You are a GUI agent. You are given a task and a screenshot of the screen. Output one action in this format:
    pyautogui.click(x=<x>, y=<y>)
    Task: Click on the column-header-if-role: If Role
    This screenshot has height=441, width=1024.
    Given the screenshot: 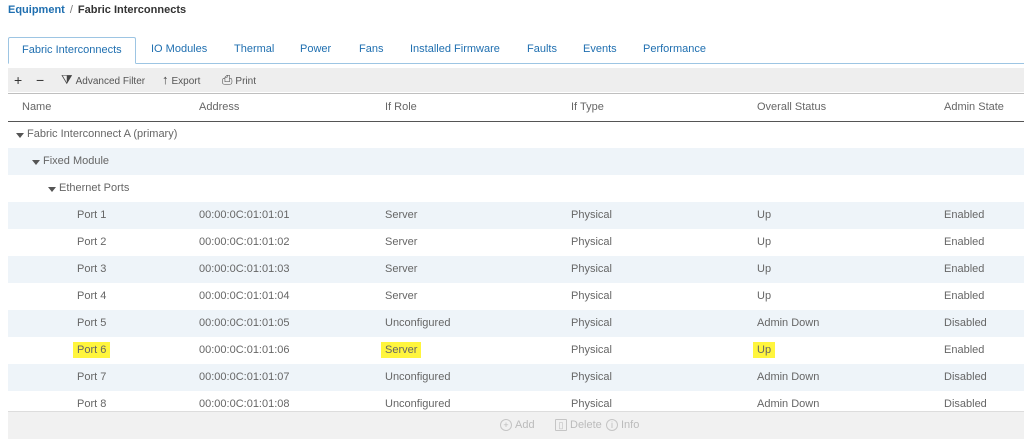 What is the action you would take?
    pyautogui.click(x=401, y=107)
    